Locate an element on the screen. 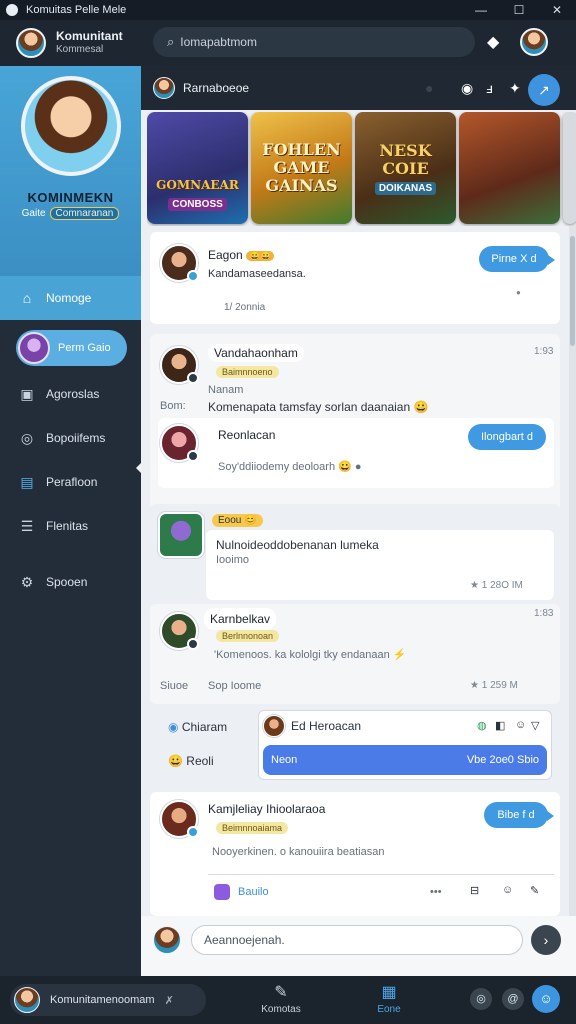 Image resolution: width=576 pixels, height=1024 pixels. progress-label: Neon is located at coordinates (284, 760).